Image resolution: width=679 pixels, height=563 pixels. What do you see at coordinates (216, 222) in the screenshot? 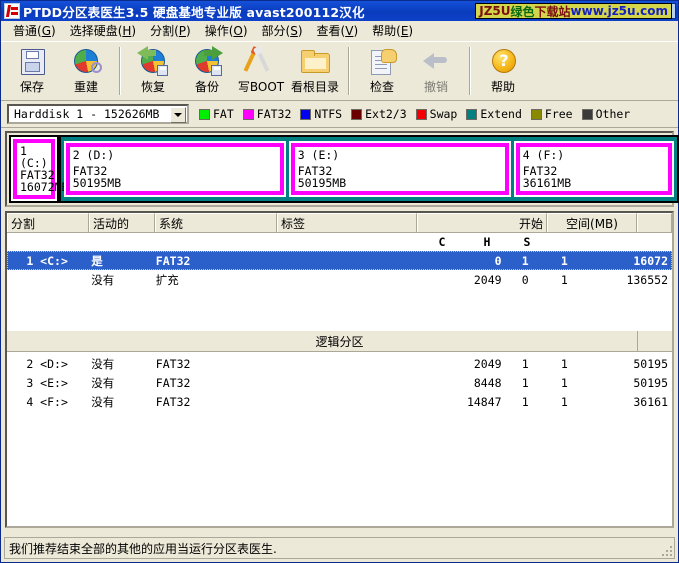
I see `column-header-system: 系统` at bounding box center [216, 222].